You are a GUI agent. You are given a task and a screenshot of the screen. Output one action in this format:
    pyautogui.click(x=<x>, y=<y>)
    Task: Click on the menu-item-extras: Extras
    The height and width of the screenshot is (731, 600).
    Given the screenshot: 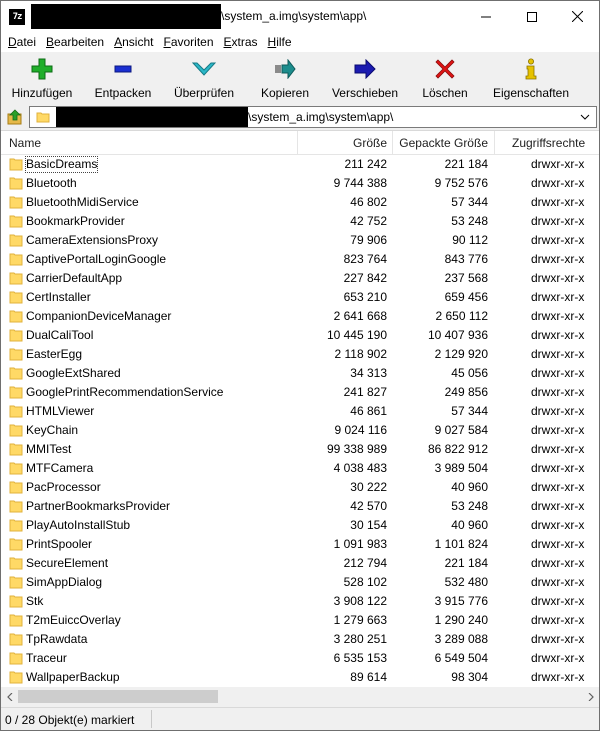 What is the action you would take?
    pyautogui.click(x=241, y=42)
    